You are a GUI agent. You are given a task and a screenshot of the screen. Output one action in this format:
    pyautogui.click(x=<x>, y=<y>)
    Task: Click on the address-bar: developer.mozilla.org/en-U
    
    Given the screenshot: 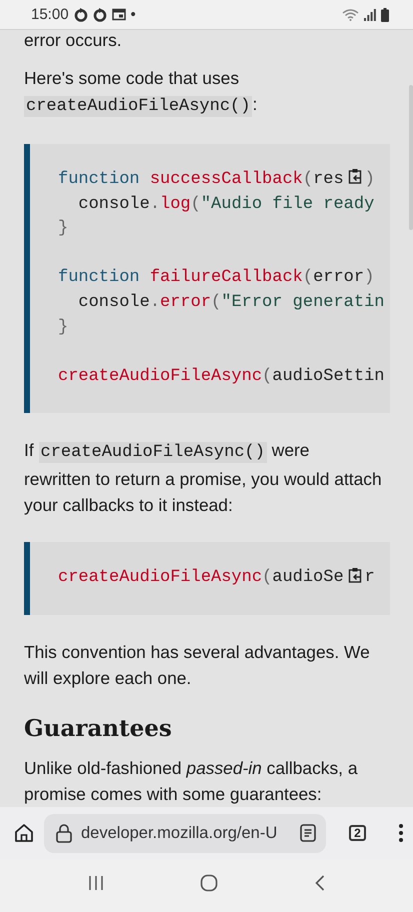 What is the action you would take?
    pyautogui.click(x=185, y=833)
    